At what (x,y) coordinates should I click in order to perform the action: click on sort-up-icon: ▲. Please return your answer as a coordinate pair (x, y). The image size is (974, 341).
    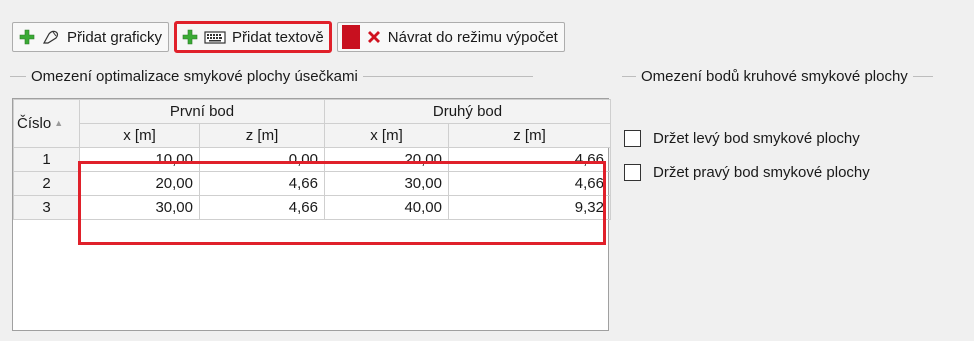
    Looking at the image, I should click on (59, 123).